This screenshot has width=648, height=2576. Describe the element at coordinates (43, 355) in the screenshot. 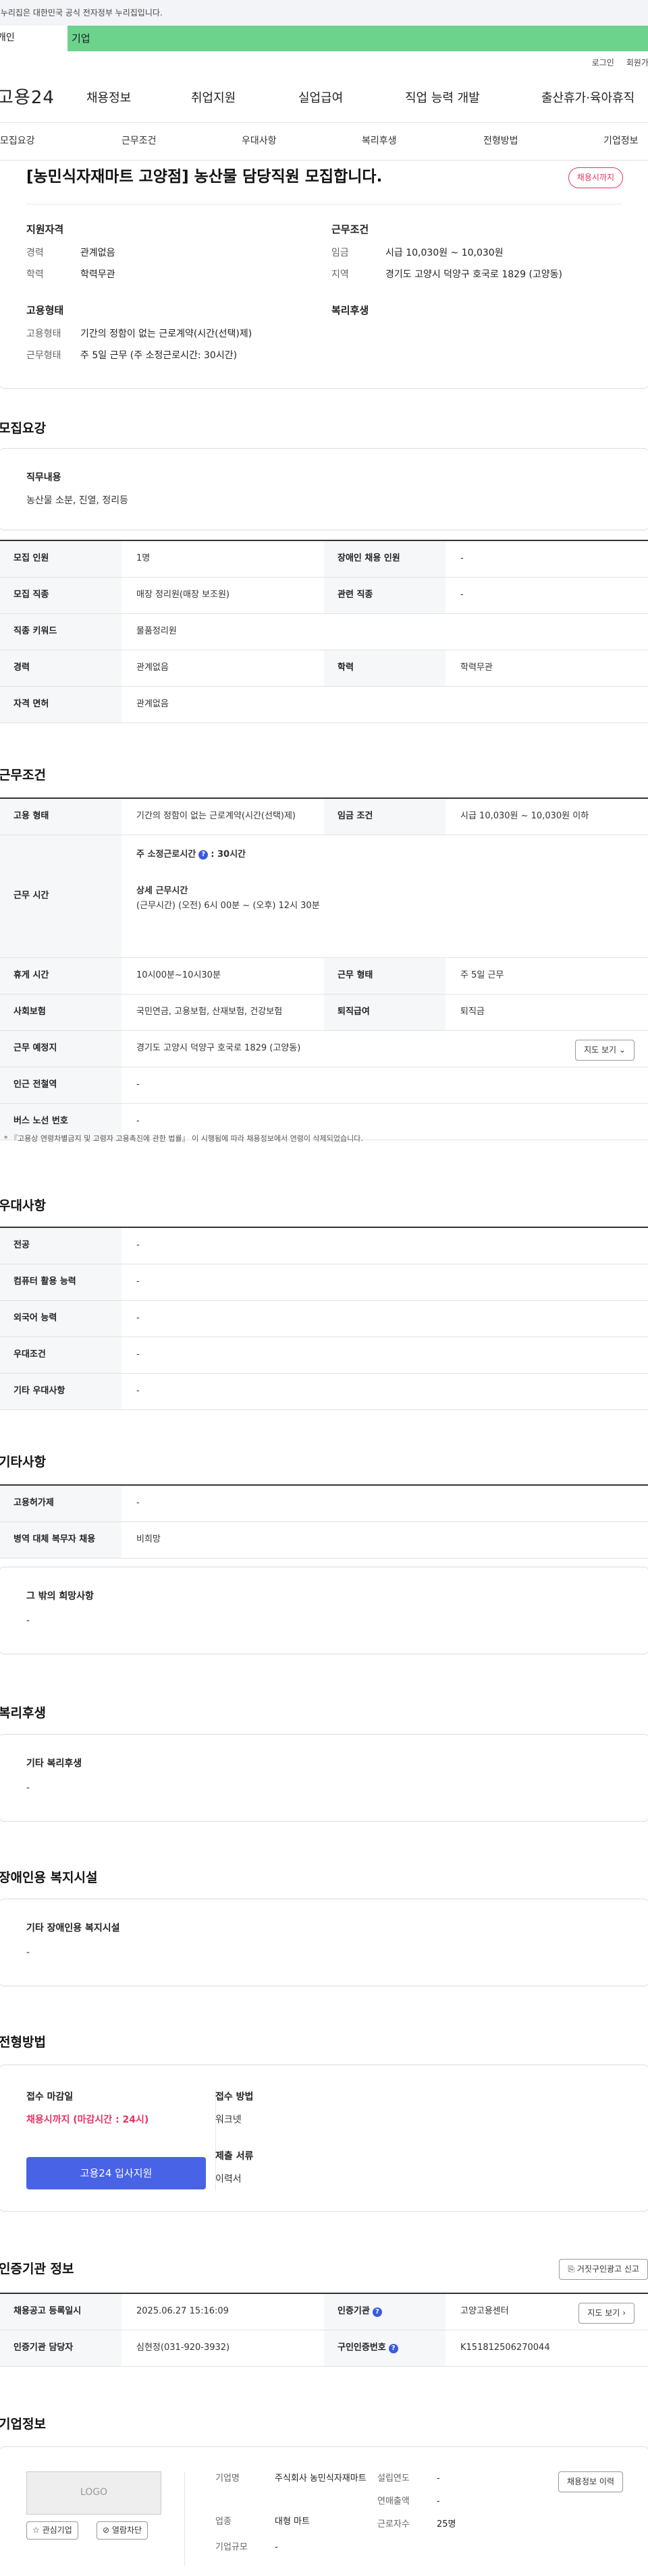

I see `emp-label: 근무형태` at that location.